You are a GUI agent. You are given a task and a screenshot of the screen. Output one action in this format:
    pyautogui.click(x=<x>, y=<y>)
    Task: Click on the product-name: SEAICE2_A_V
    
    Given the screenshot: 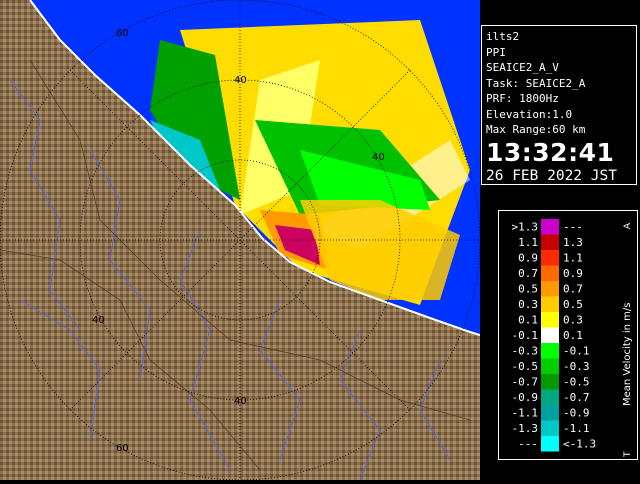 What is the action you would take?
    pyautogui.click(x=522, y=67)
    